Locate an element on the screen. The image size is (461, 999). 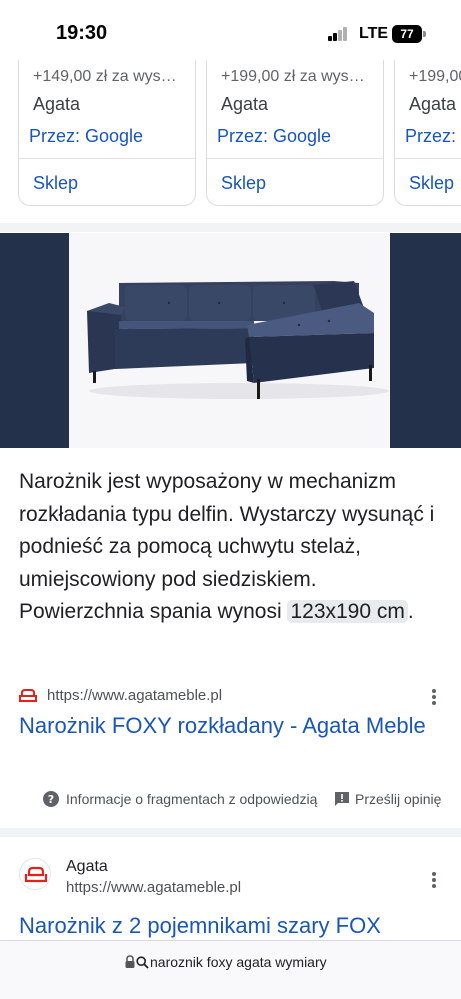
snippet-source: https://www.agatameble.pl is located at coordinates (234, 697).